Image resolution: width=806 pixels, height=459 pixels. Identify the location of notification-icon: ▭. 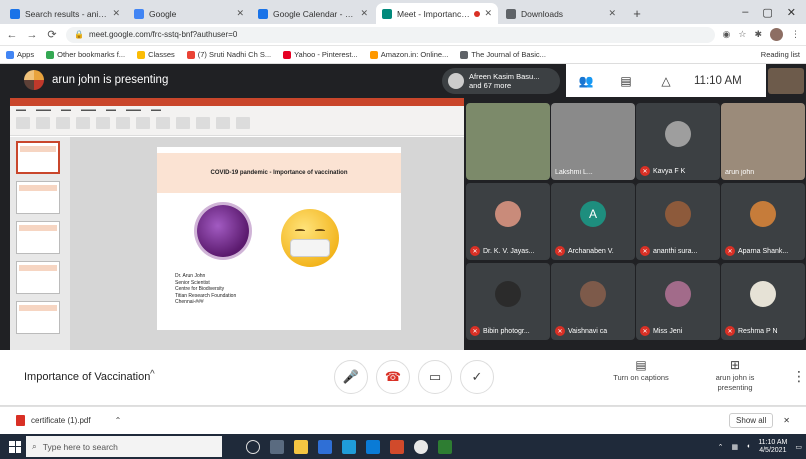
(798, 447).